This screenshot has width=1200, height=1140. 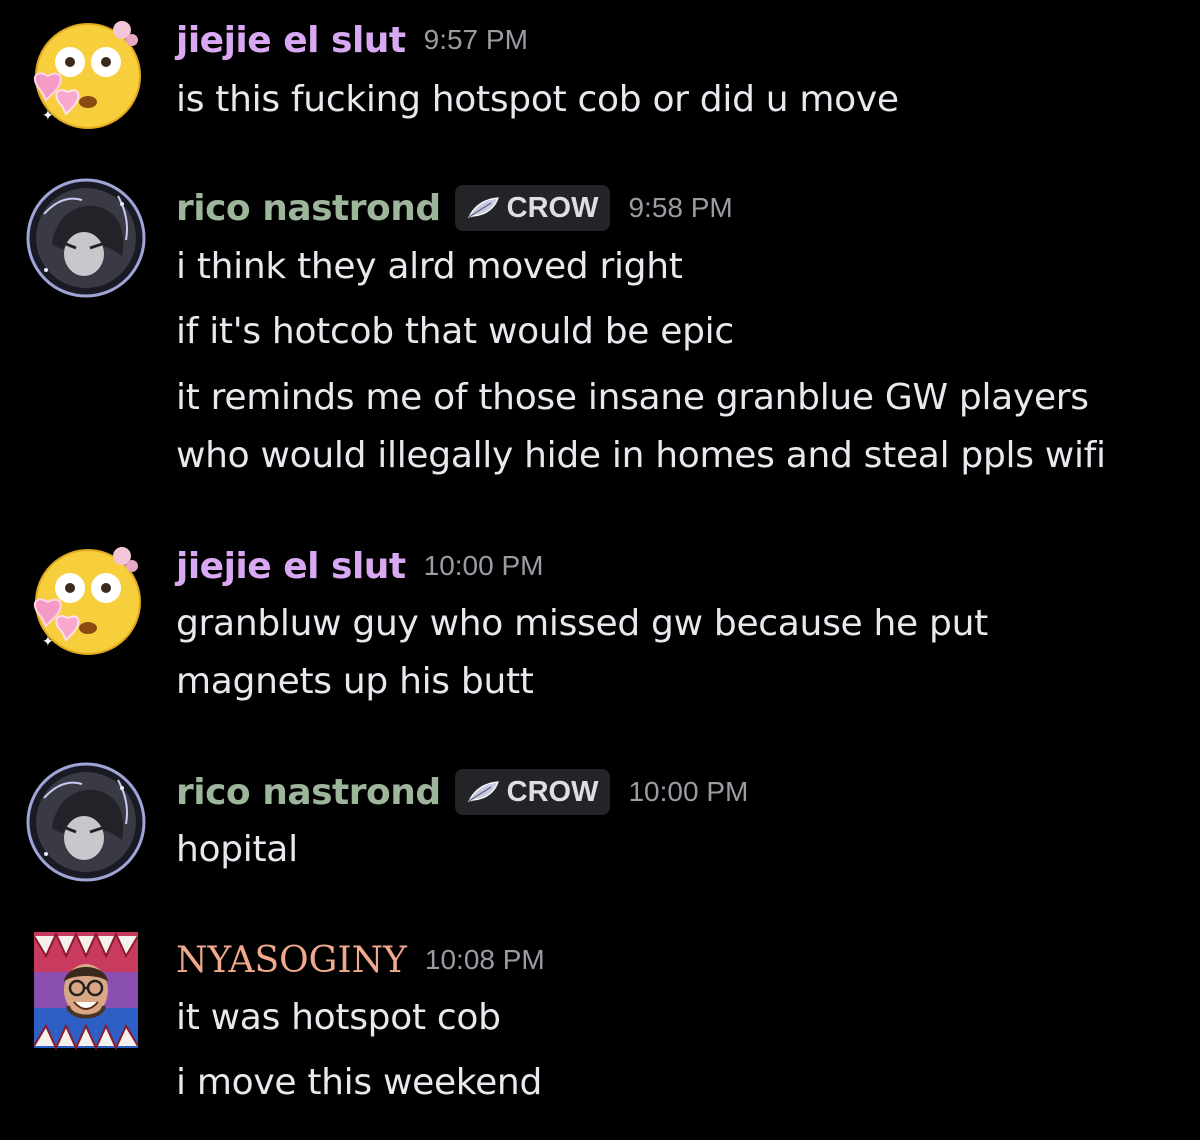 What do you see at coordinates (237, 849) in the screenshot?
I see `message-text: hopital` at bounding box center [237, 849].